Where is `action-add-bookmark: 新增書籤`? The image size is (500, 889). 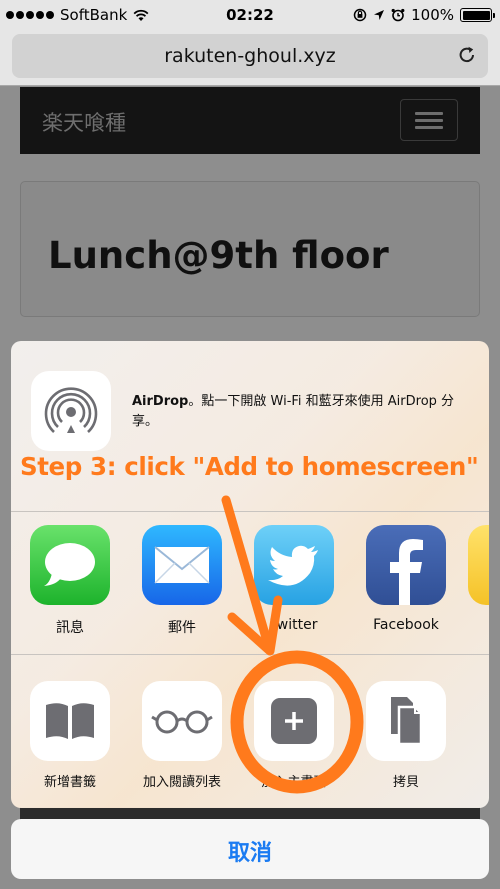
action-add-bookmark: 新增書籤 is located at coordinates (70, 735).